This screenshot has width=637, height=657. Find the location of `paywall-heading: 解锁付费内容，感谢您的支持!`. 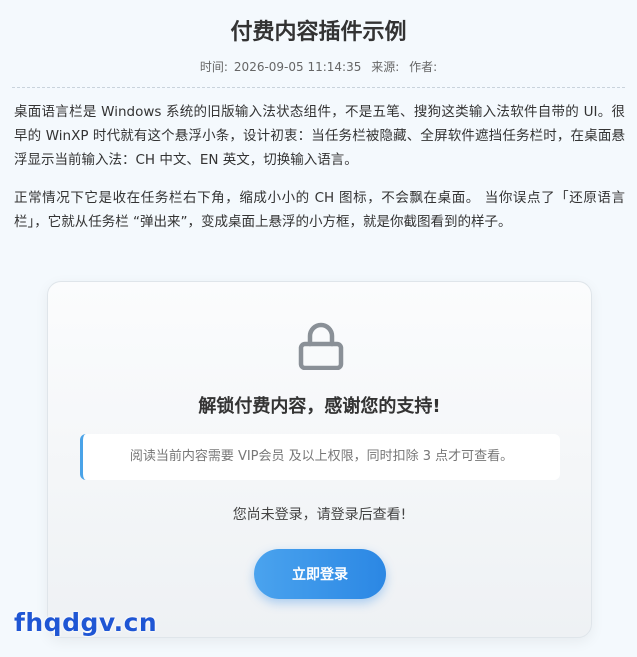

paywall-heading: 解锁付费内容，感谢您的支持! is located at coordinates (319, 406).